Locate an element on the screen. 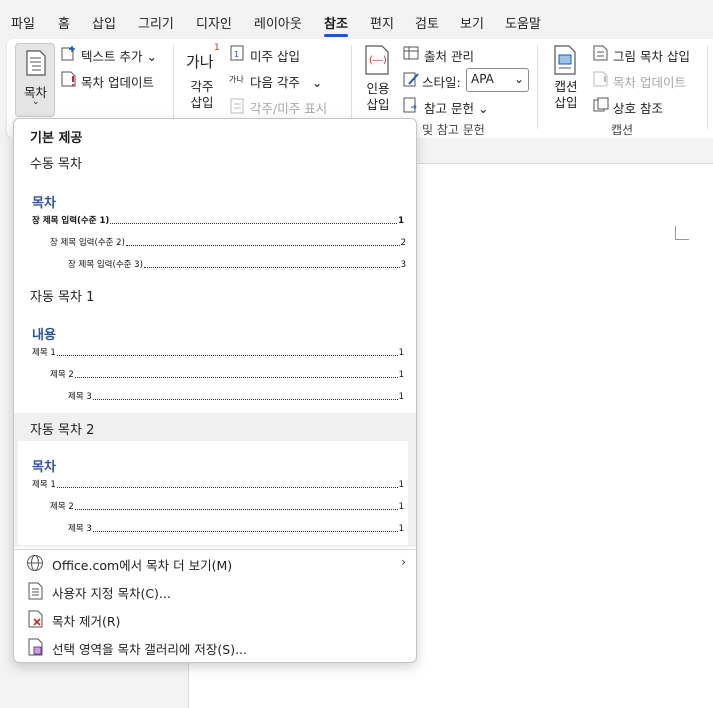  style-label: 스타일: is located at coordinates (441, 82).